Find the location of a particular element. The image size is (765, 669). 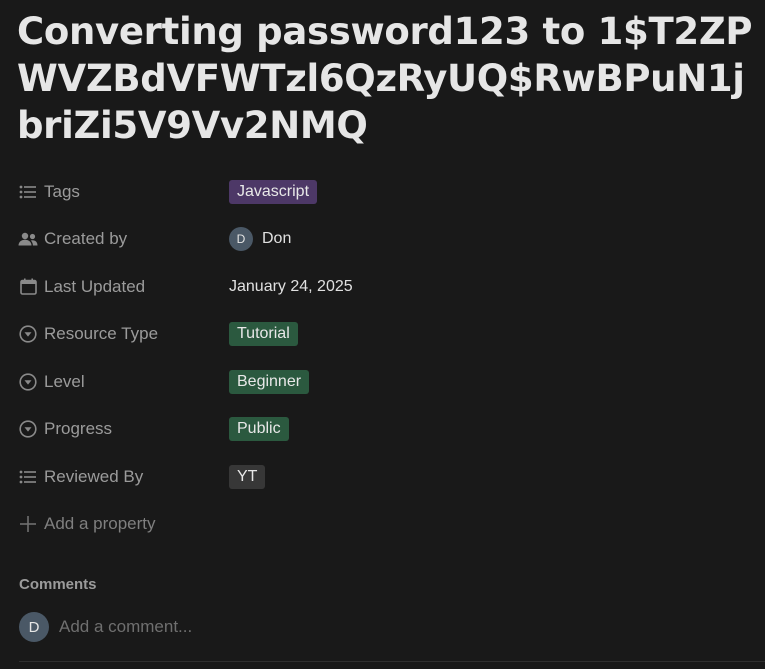

property-row-resource-type: Resource Type Tutorial is located at coordinates (377, 335).